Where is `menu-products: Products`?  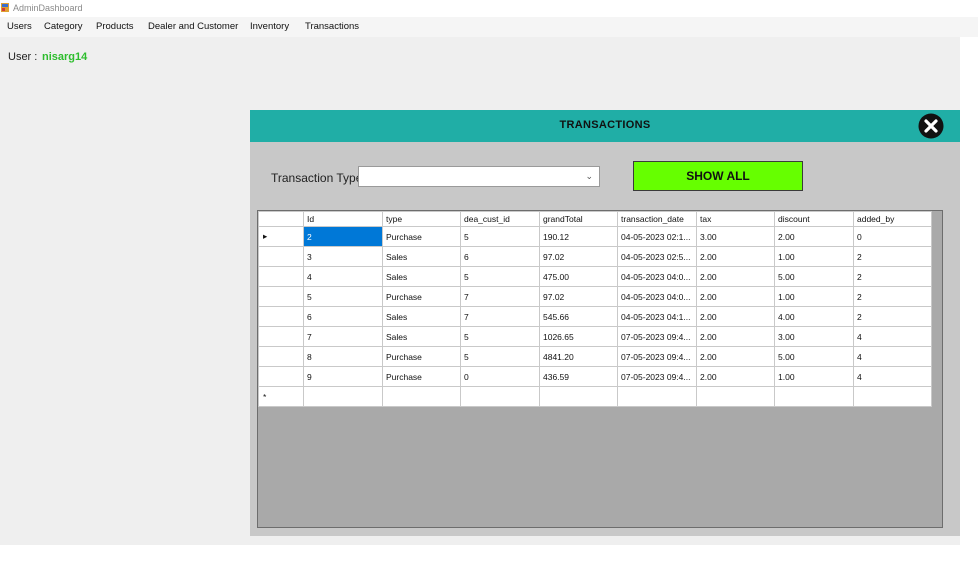 menu-products: Products is located at coordinates (115, 26).